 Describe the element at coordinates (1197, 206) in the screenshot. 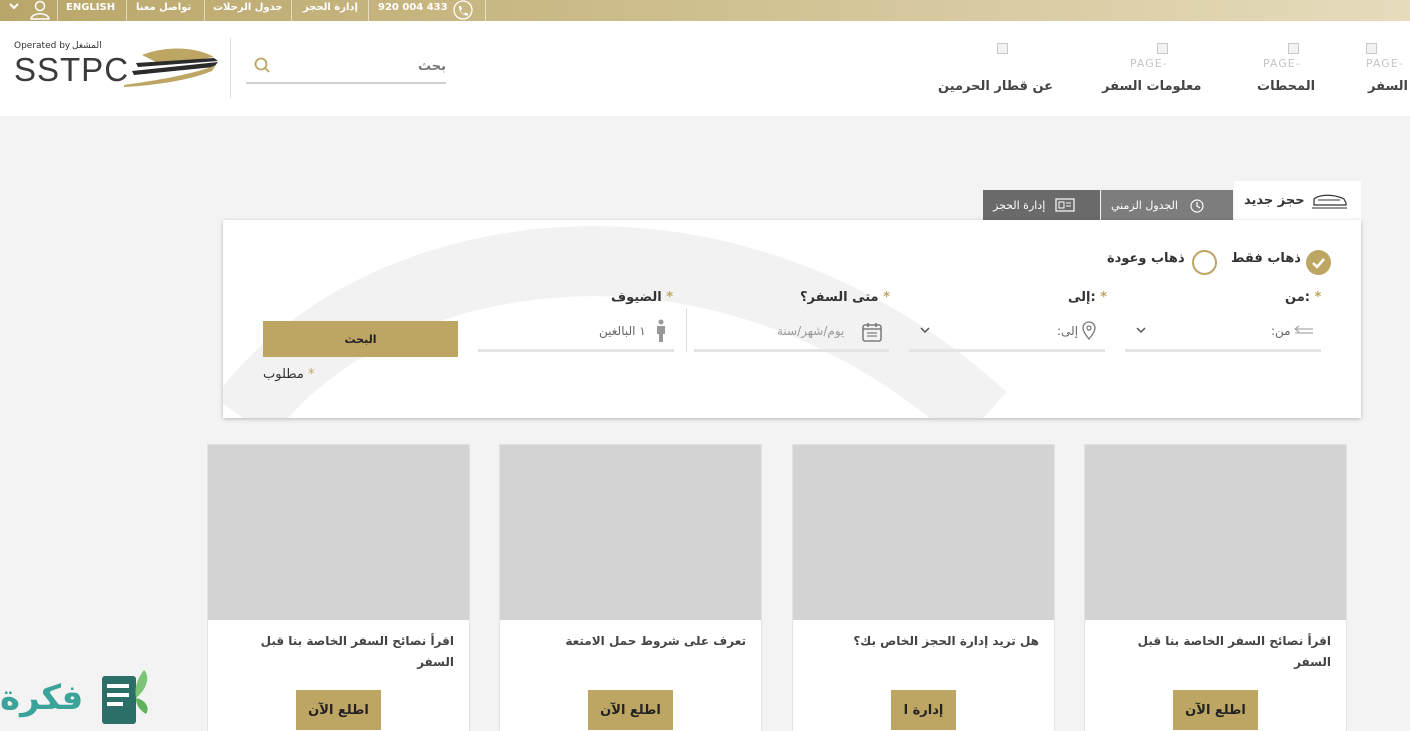

I see `refresh-icon` at that location.